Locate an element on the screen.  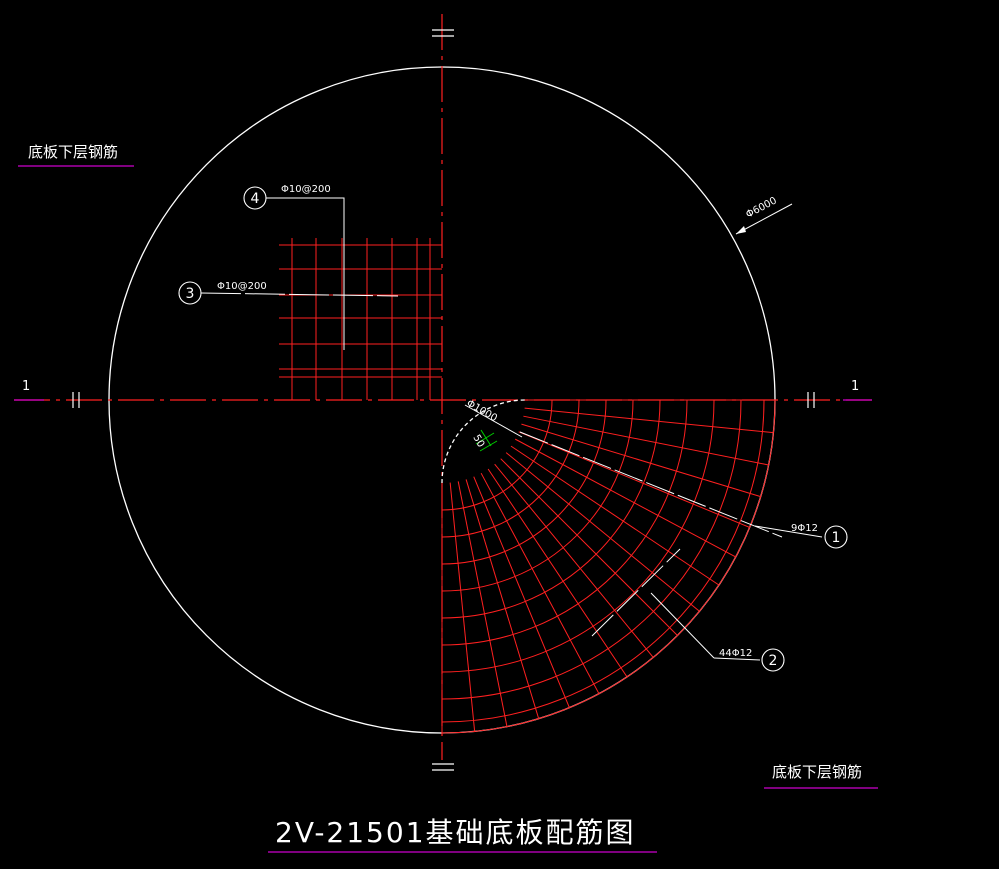
mark-2-bar-line is located at coordinates (636, 592).